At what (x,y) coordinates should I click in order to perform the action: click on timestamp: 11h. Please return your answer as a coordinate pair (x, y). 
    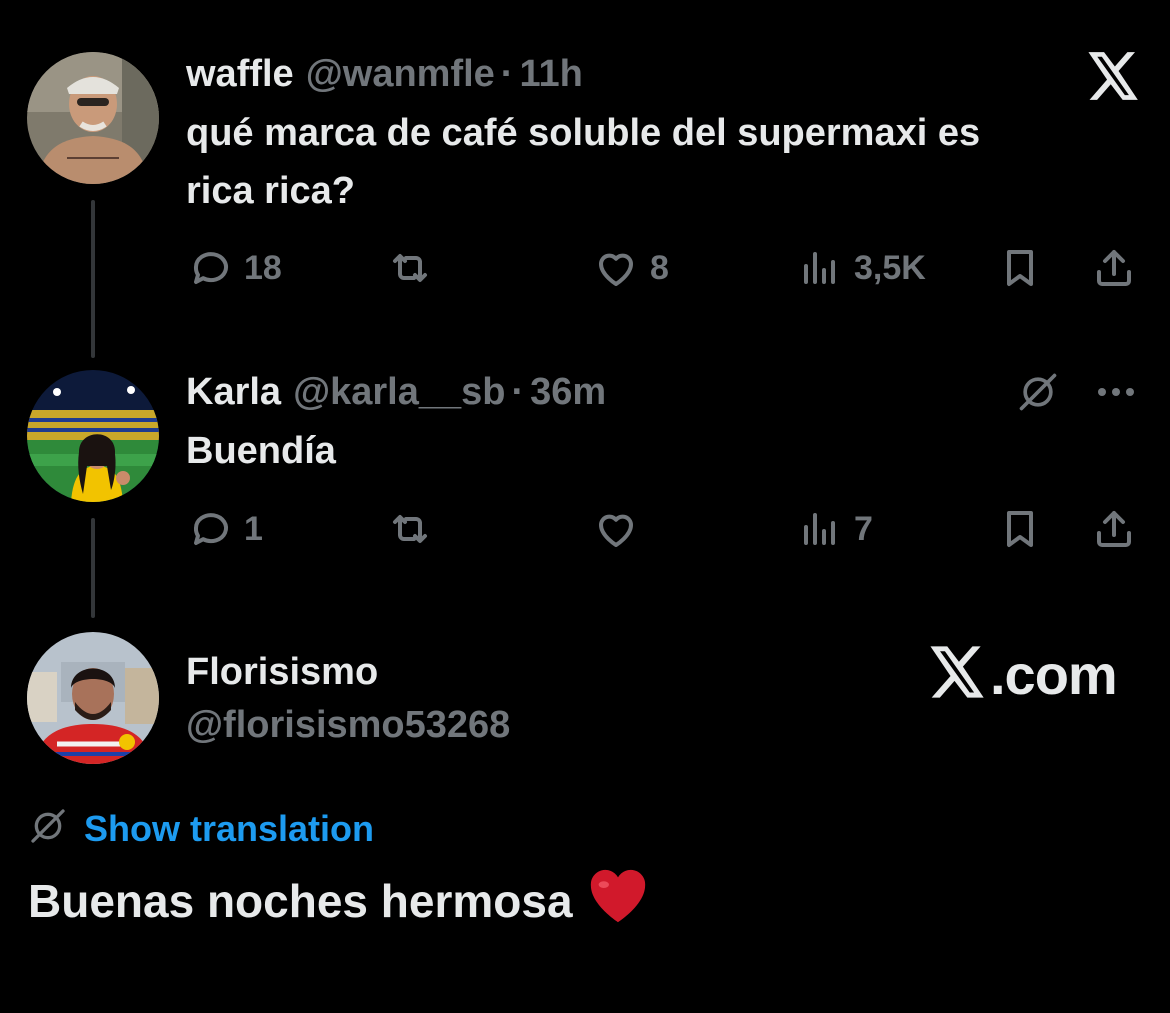
    Looking at the image, I should click on (550, 74).